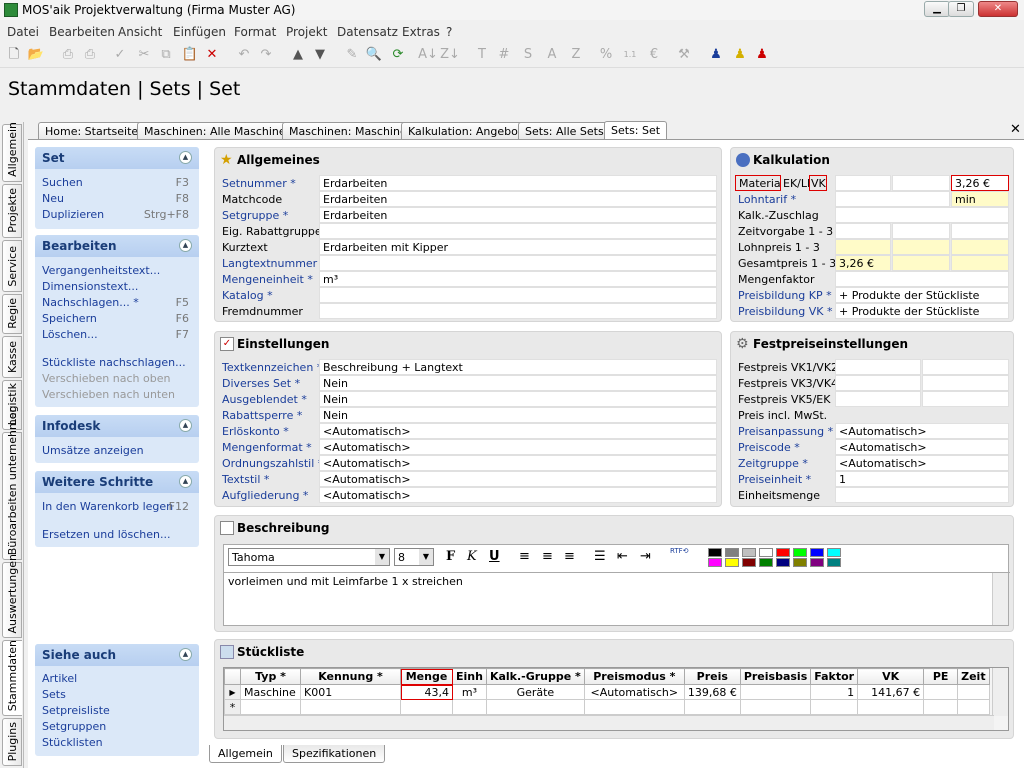 The width and height of the screenshot is (1024, 768). I want to click on allg-field-setgruppe: Erdarbeiten, so click(518, 215).